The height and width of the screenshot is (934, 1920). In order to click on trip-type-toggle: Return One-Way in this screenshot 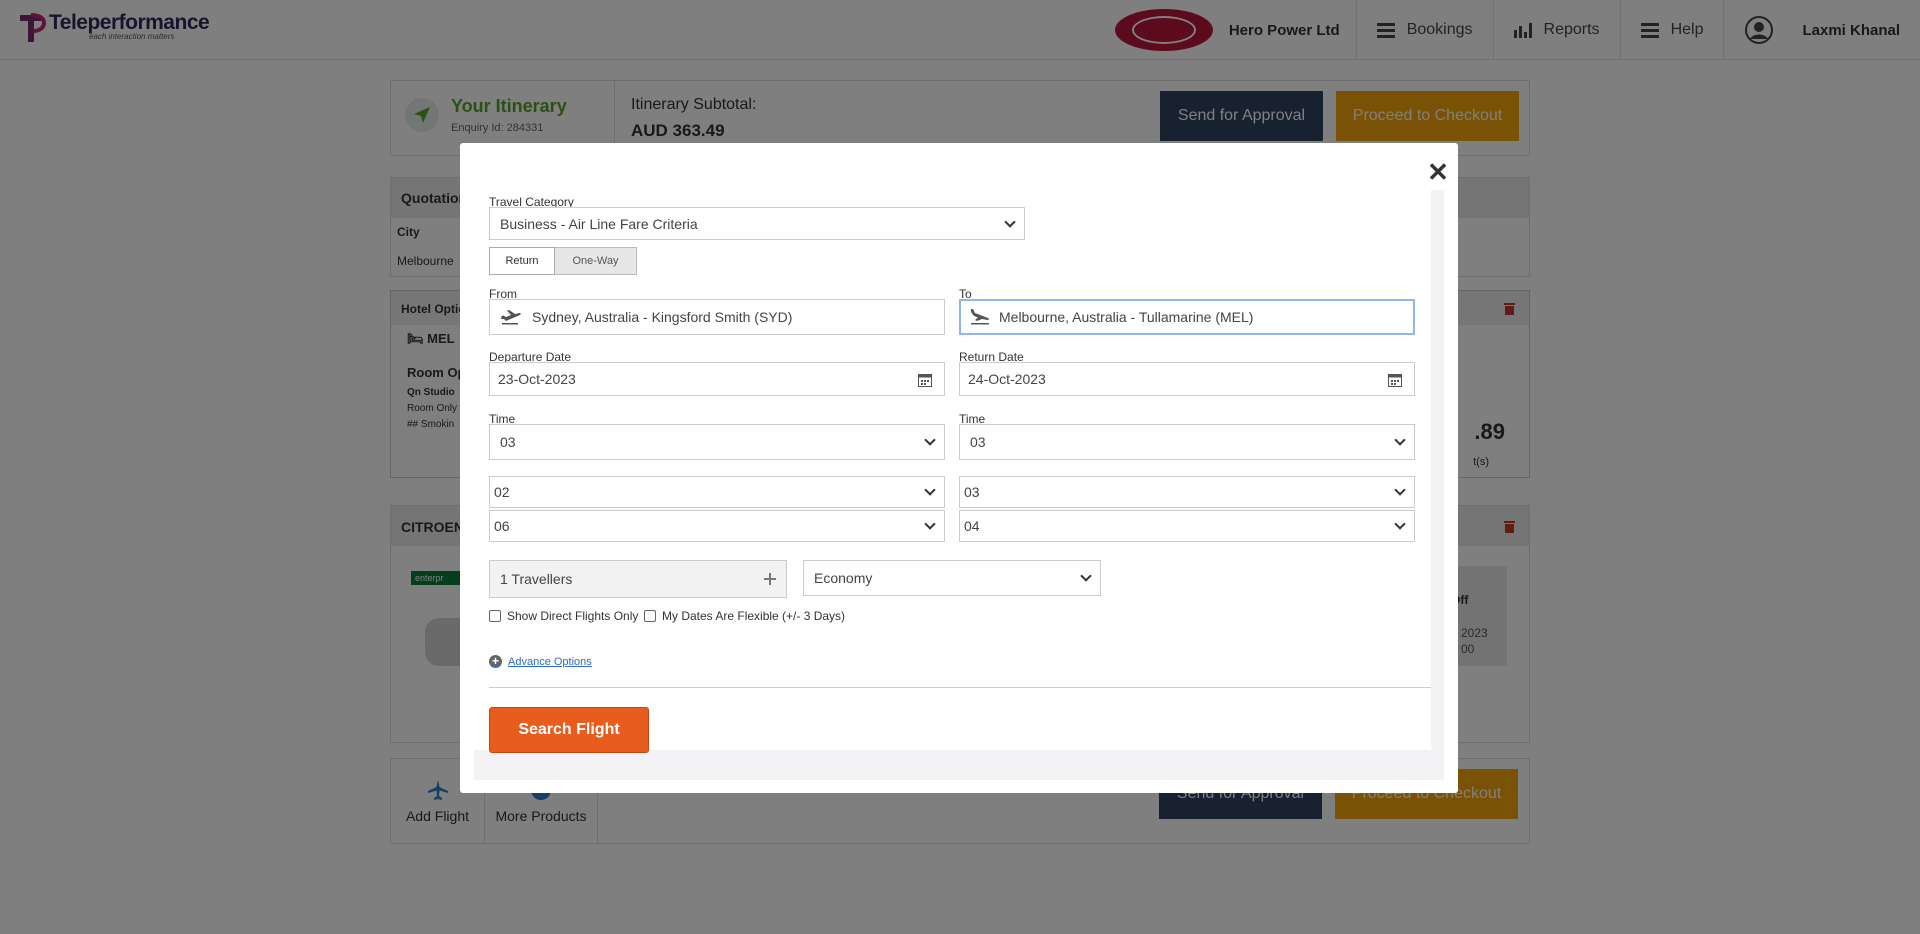, I will do `click(563, 261)`.